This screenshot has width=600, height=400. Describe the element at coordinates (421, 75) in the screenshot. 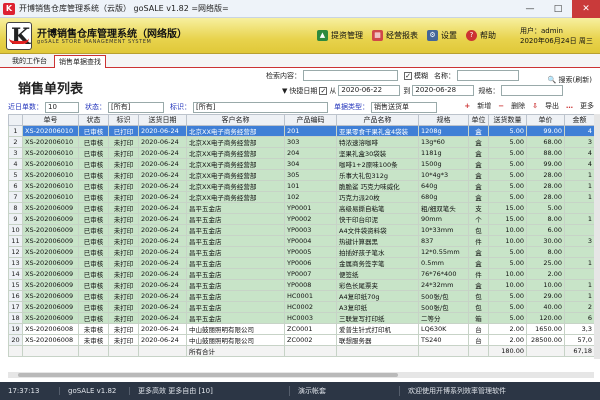

I see `fuzzy-label: 模糊` at that location.